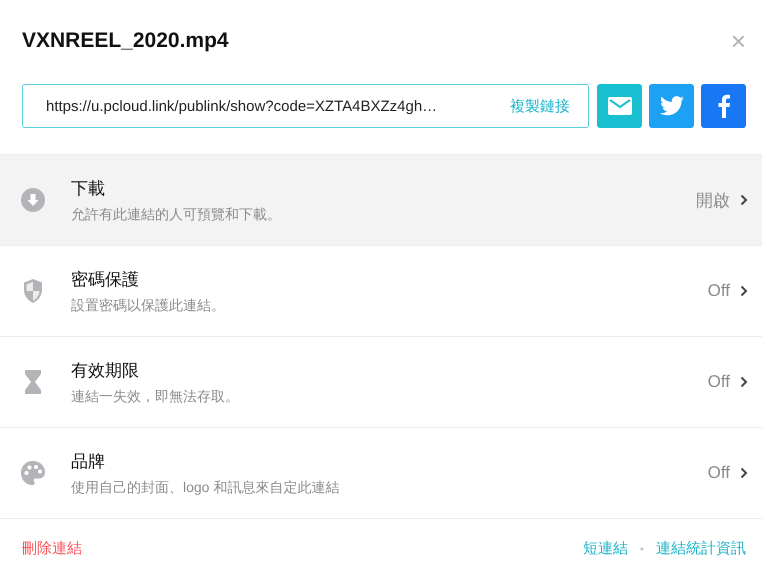  I want to click on setting-title: 密碼保護, so click(105, 279).